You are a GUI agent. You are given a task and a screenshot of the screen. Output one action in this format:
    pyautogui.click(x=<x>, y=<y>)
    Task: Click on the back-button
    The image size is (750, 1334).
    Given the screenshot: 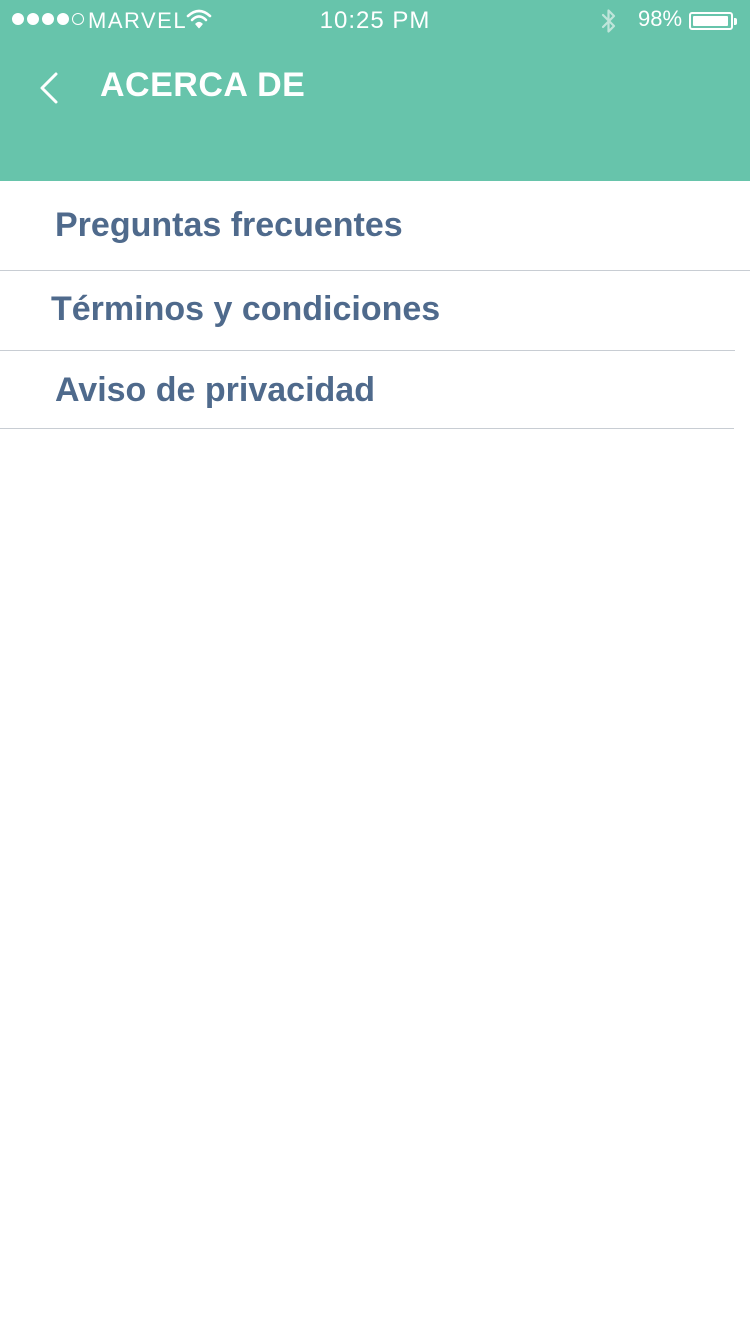 What is the action you would take?
    pyautogui.click(x=50, y=88)
    